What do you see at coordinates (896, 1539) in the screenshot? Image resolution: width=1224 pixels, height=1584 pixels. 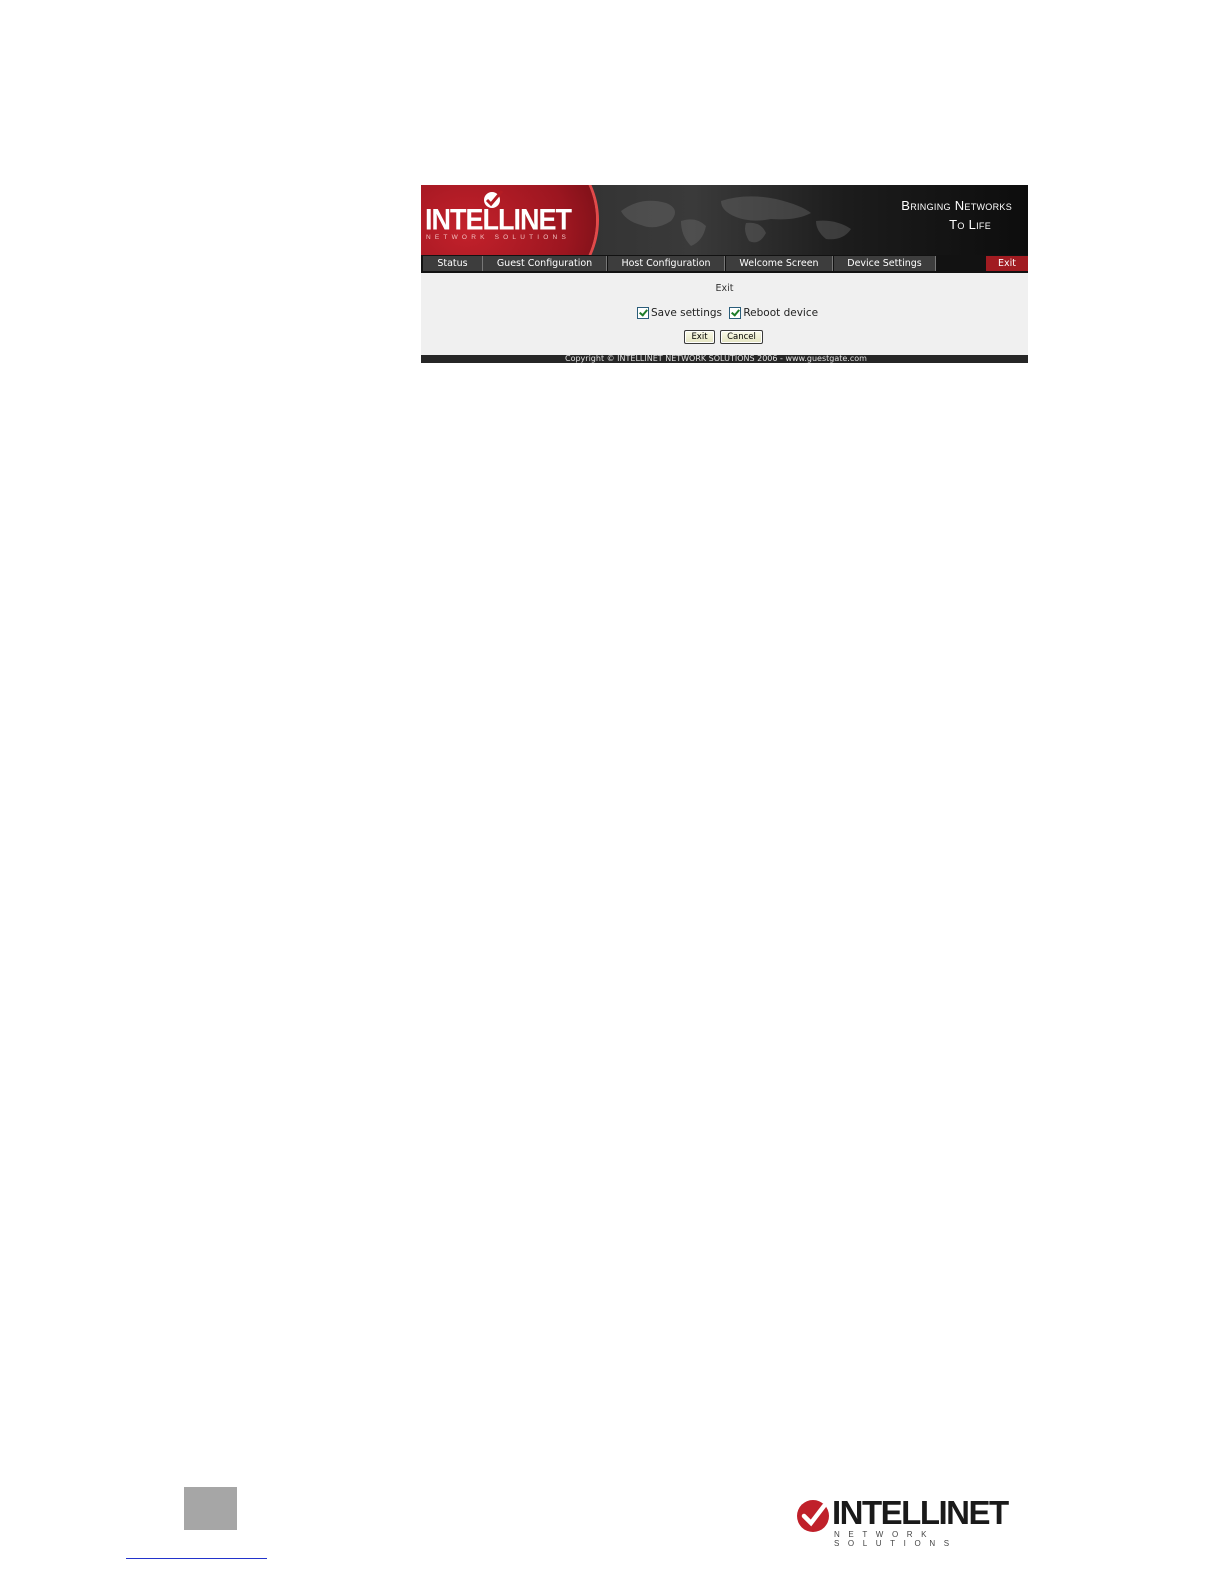 I see `footer-logo-subtext: NETWORK SOLUTIONS` at bounding box center [896, 1539].